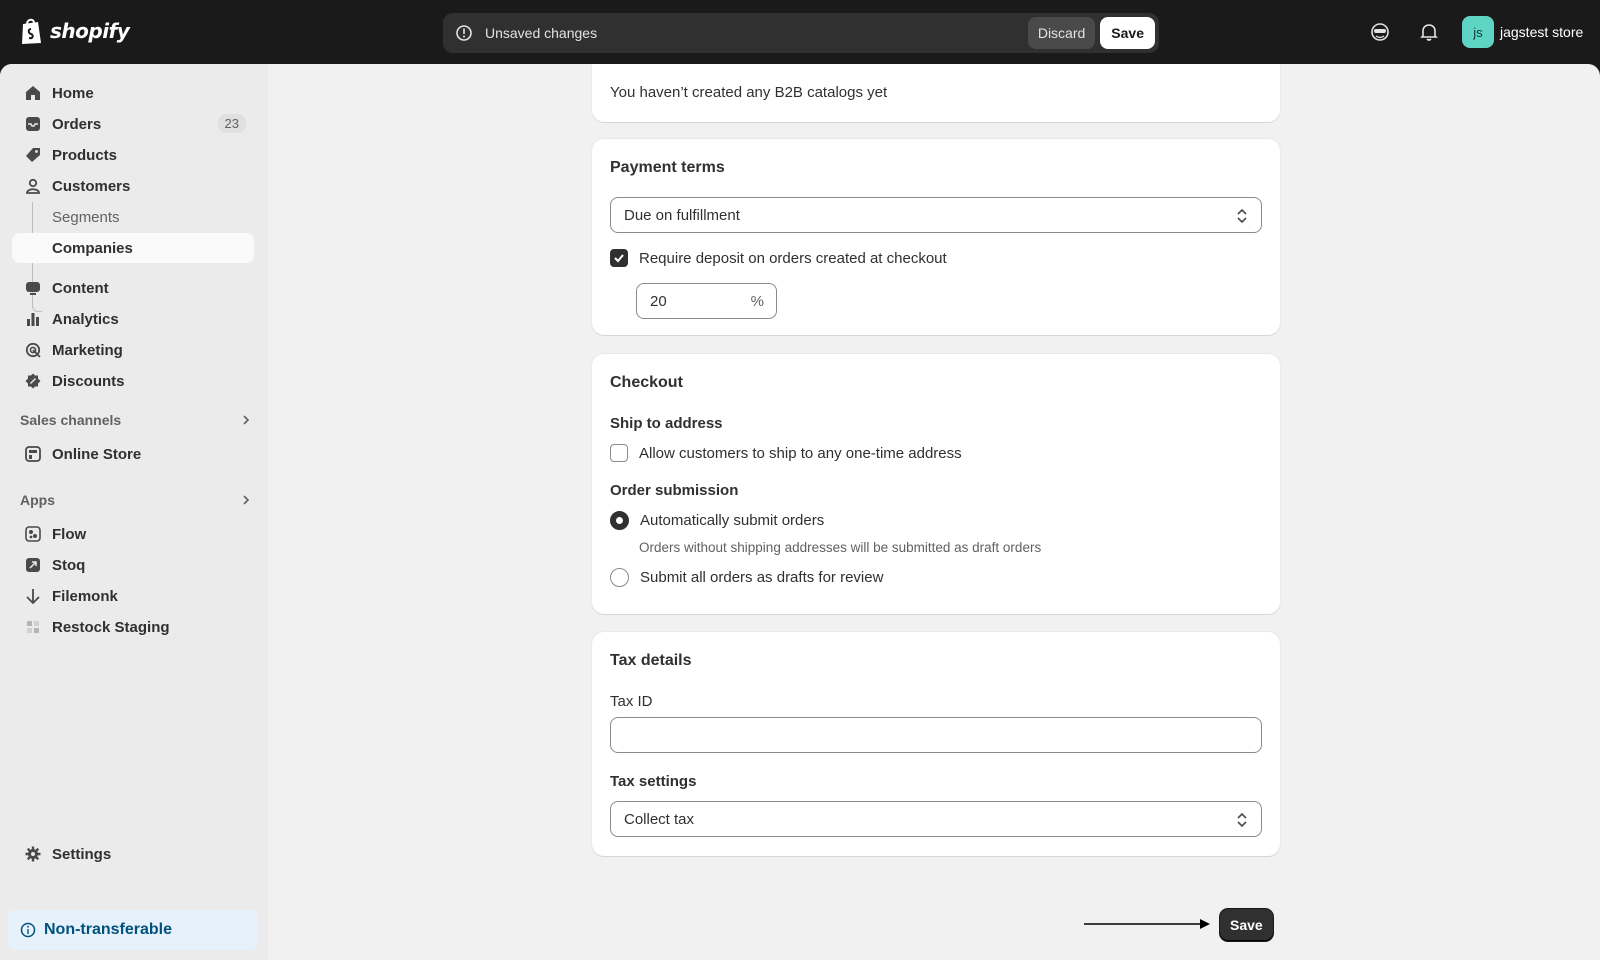 This screenshot has width=1600, height=960. I want to click on drafts-row: Submit all orders as drafts for review, so click(746, 577).